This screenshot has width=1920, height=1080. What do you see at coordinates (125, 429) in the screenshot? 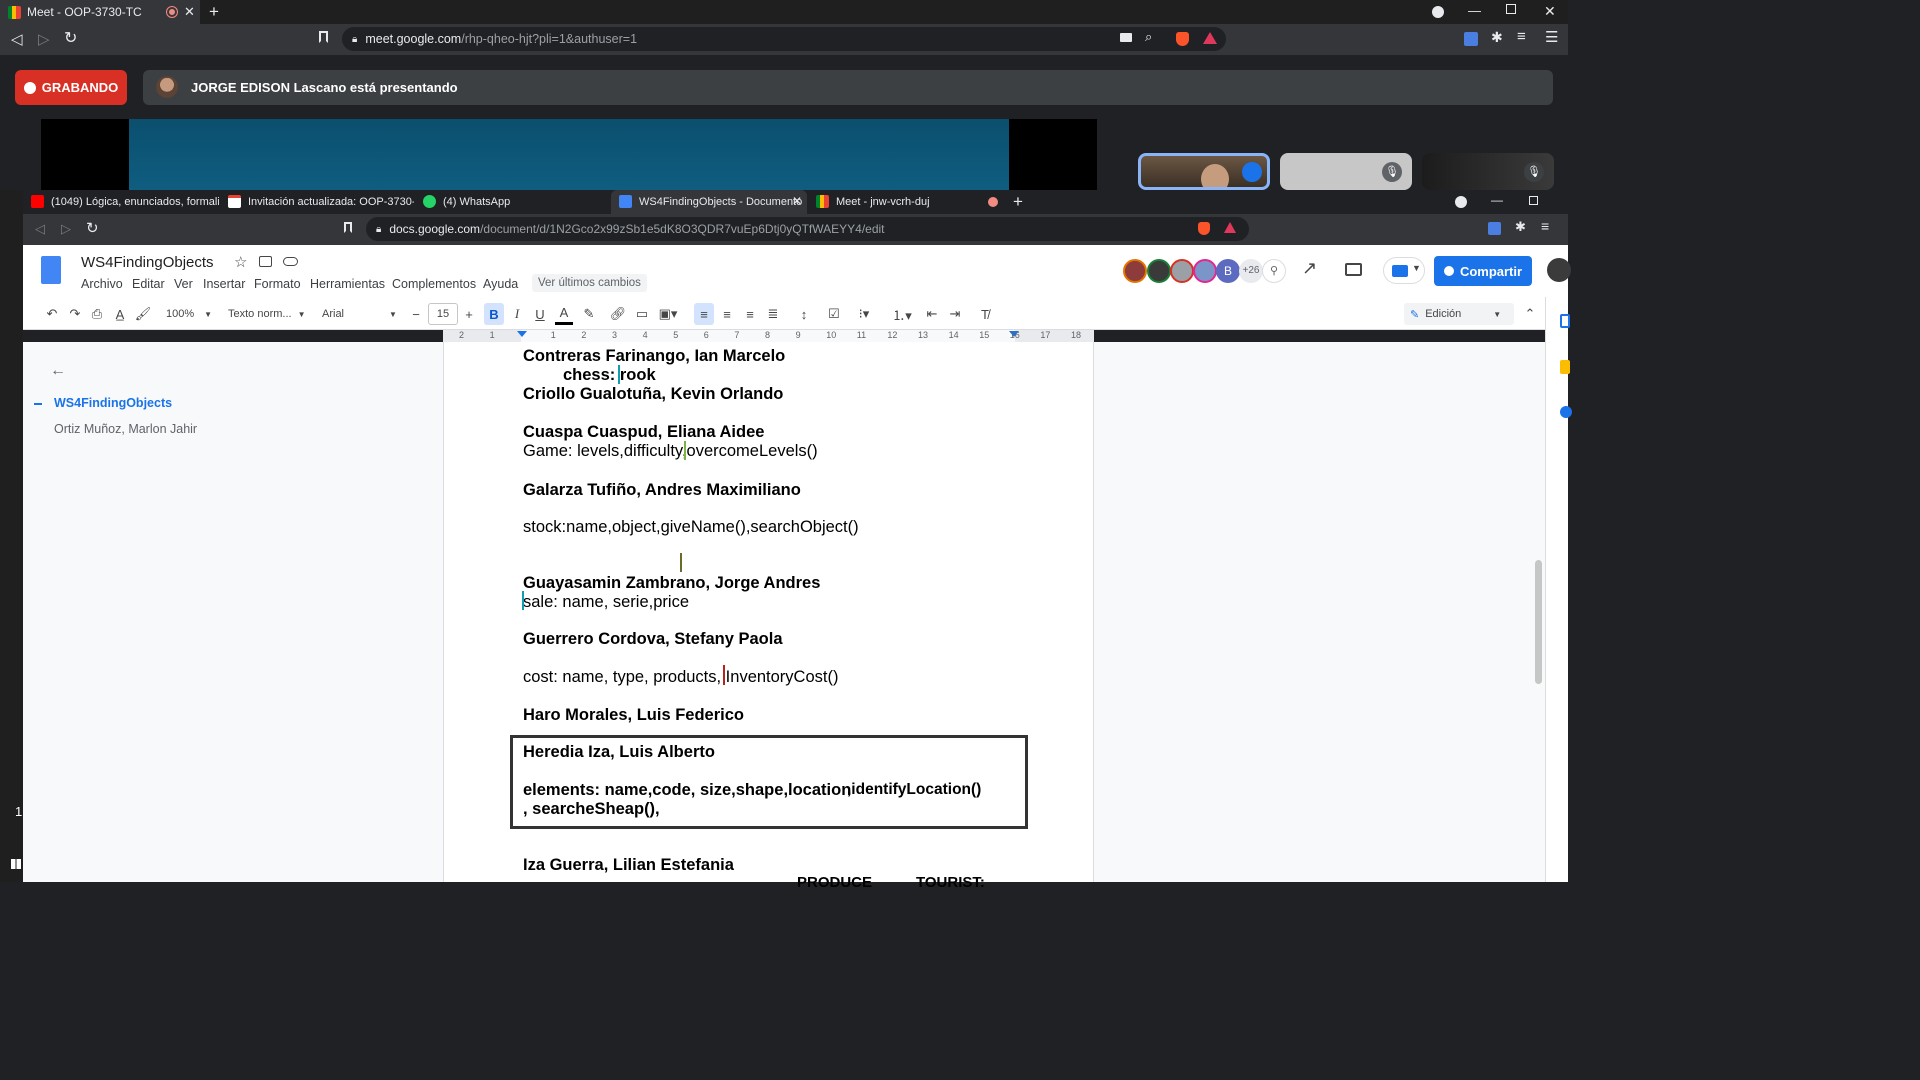
I see `outline-item: Ortiz Muñoz, Marlon Jahir` at bounding box center [125, 429].